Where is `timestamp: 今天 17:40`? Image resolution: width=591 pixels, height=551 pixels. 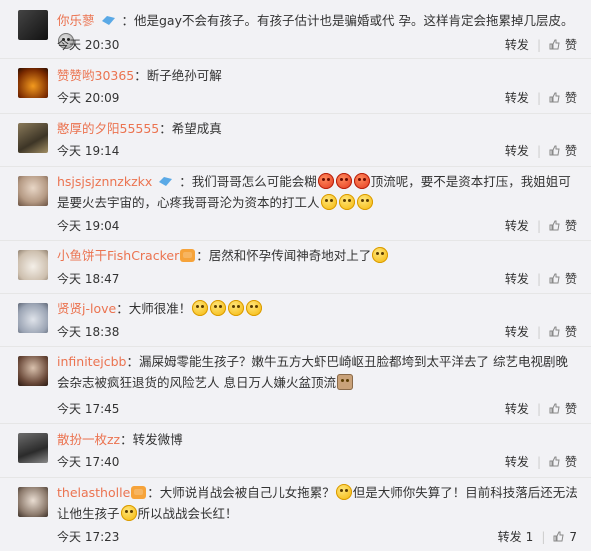
timestamp: 今天 17:40 is located at coordinates (88, 462).